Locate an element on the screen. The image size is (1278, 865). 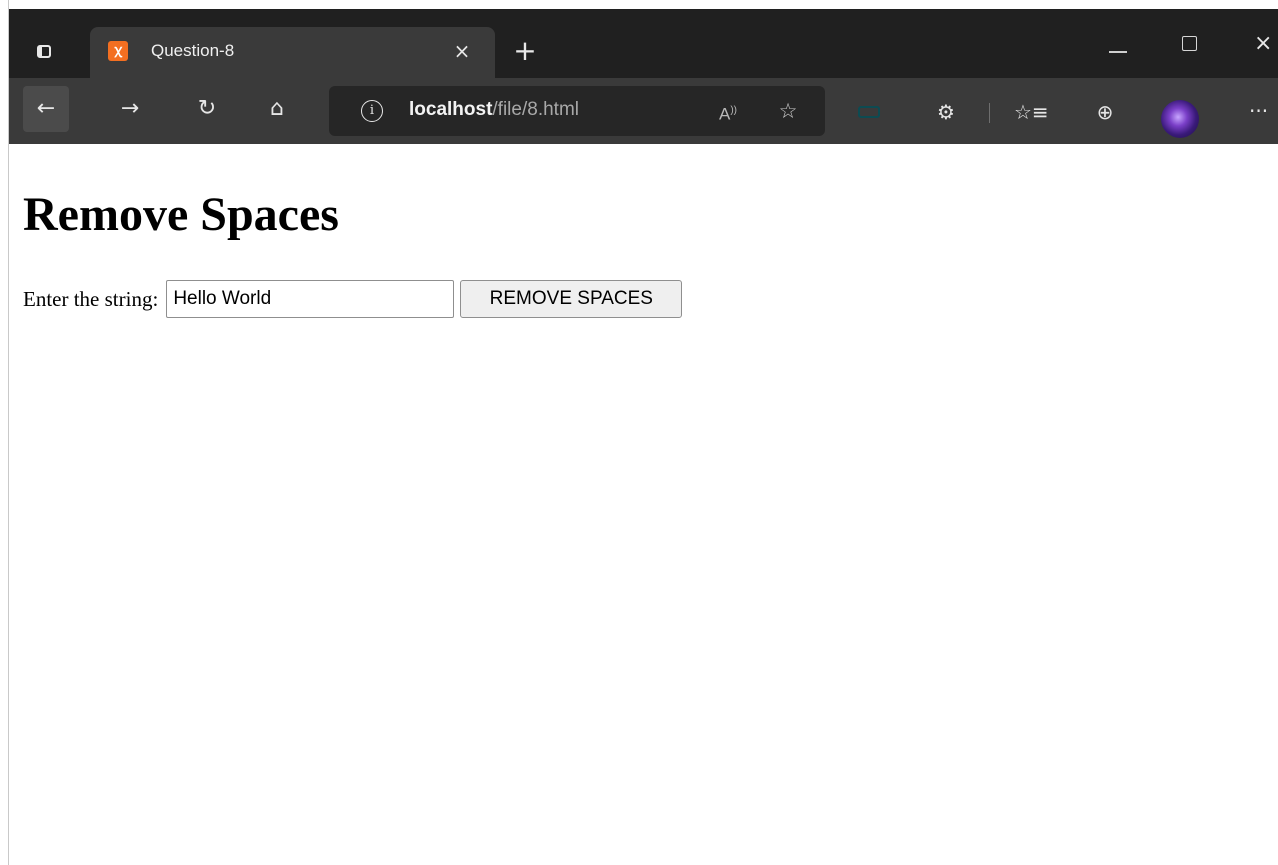
new-tab-button: + is located at coordinates (525, 52).